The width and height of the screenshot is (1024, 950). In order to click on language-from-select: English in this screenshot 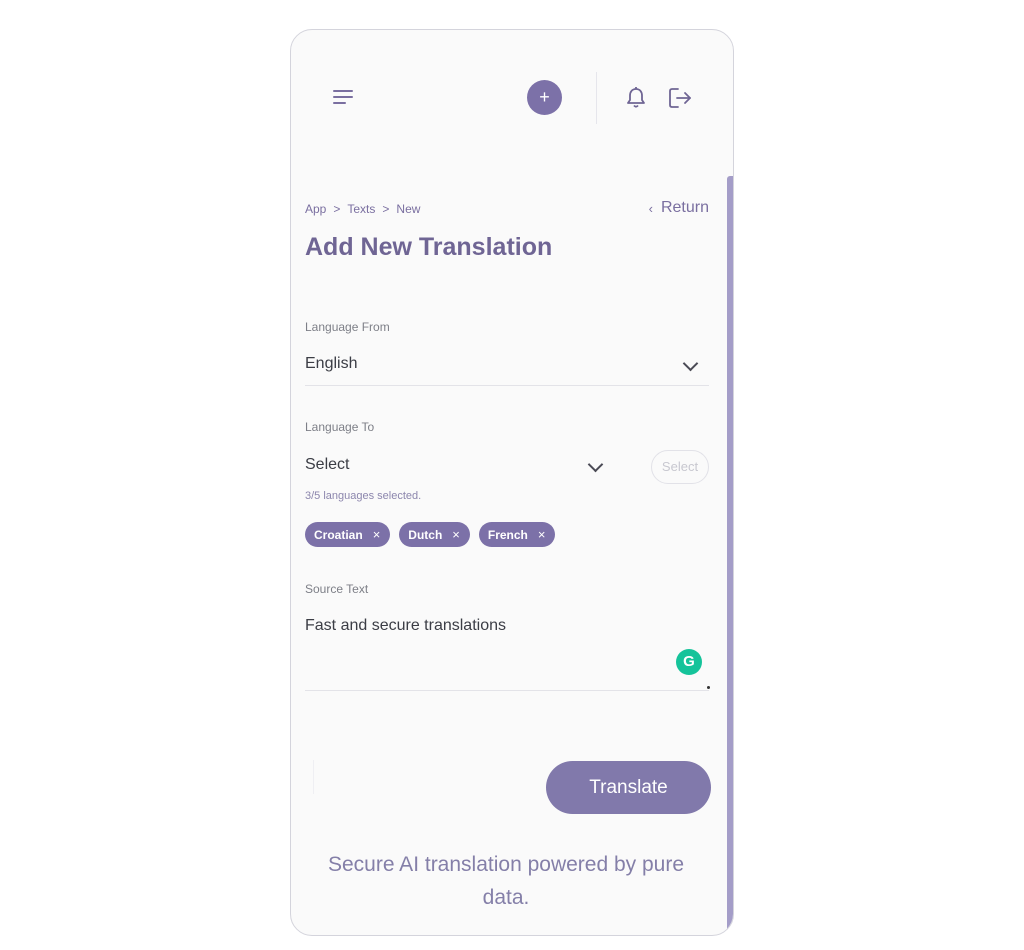, I will do `click(331, 364)`.